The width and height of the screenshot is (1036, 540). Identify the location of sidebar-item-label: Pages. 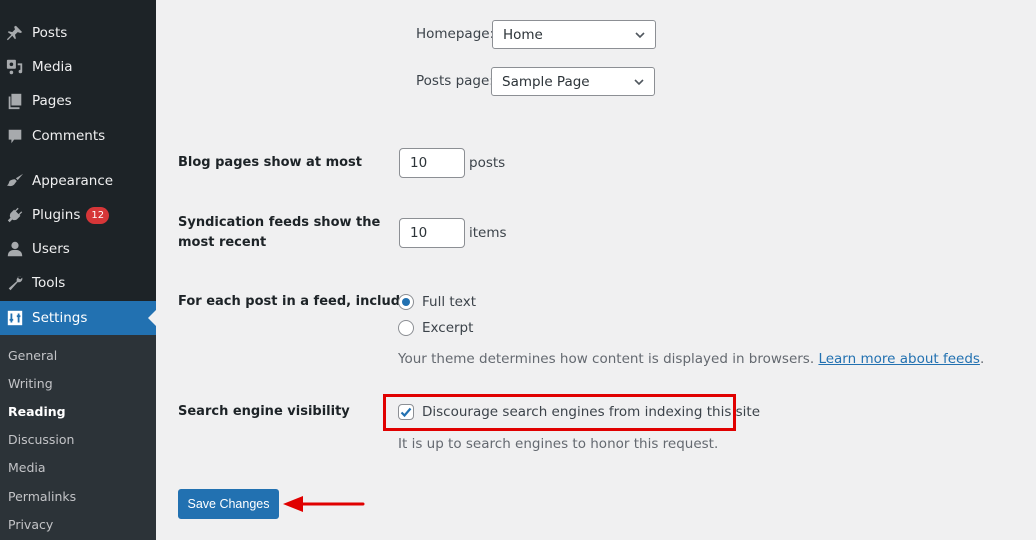
(52, 101).